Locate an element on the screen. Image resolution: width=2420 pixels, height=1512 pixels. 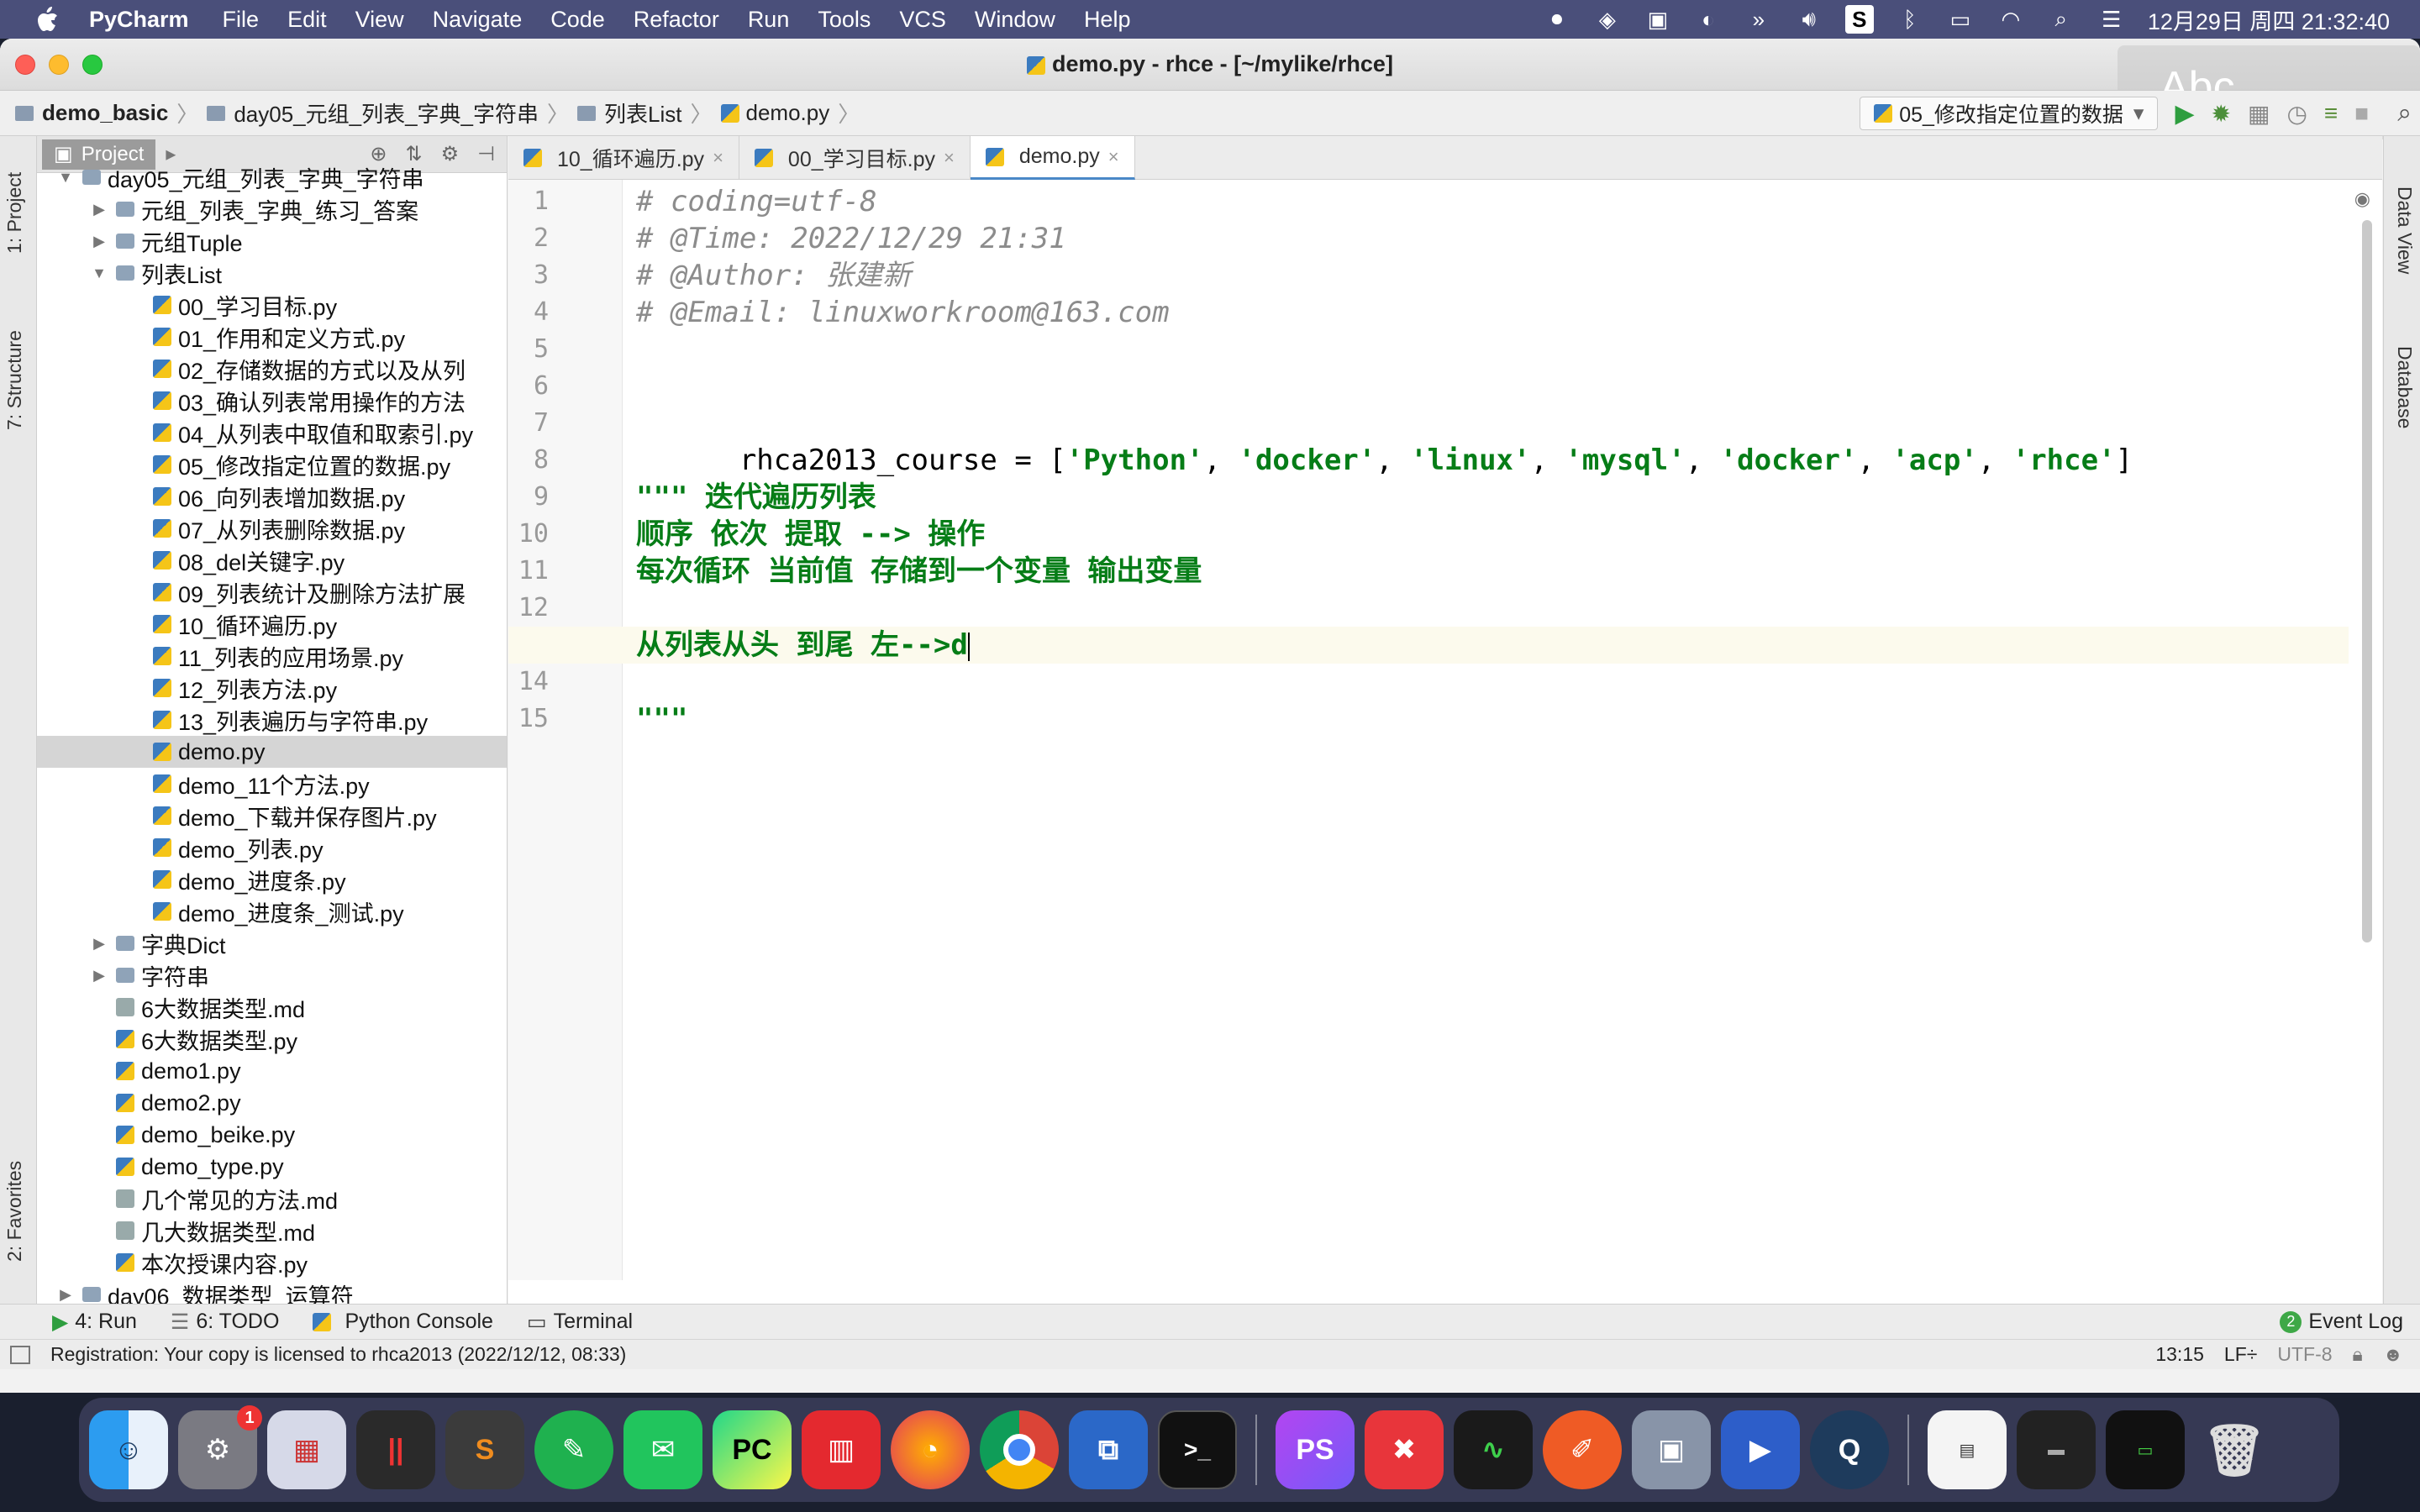
menu-refactor: Refactor is located at coordinates (676, 20).